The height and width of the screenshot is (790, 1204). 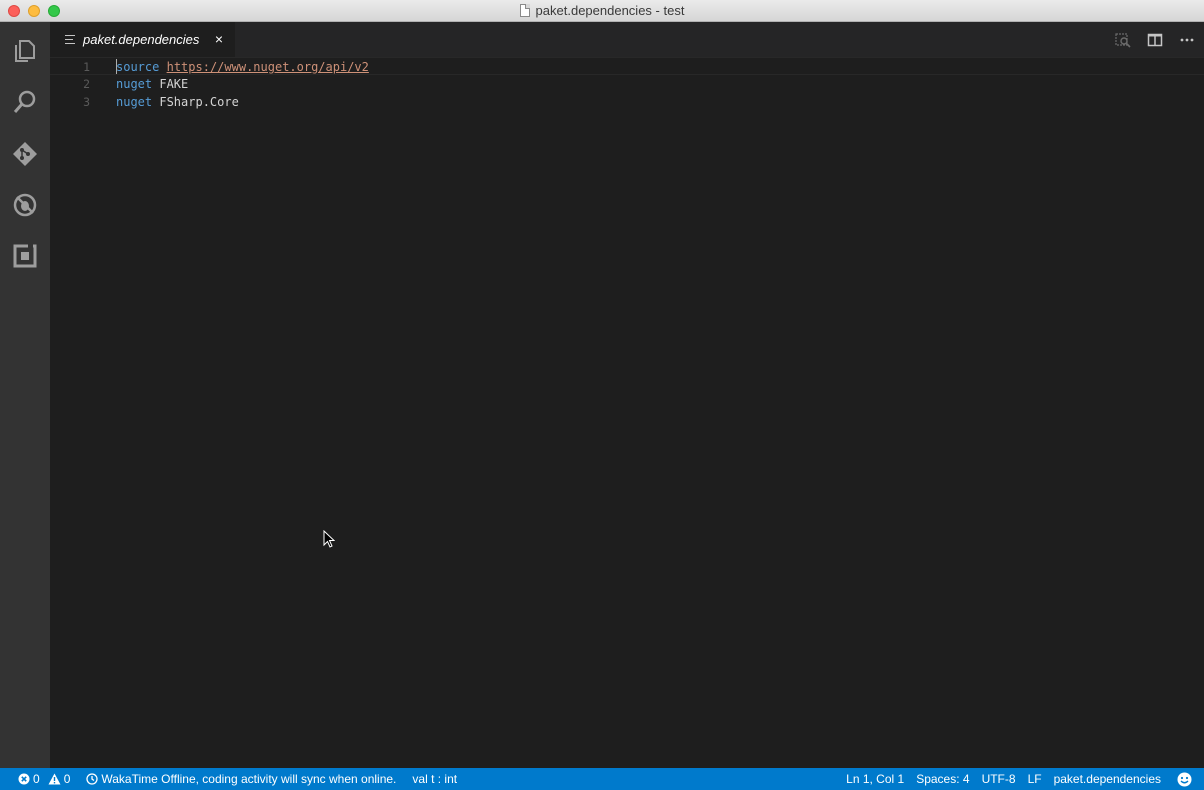 I want to click on ellipsis-icon, so click(x=1187, y=39).